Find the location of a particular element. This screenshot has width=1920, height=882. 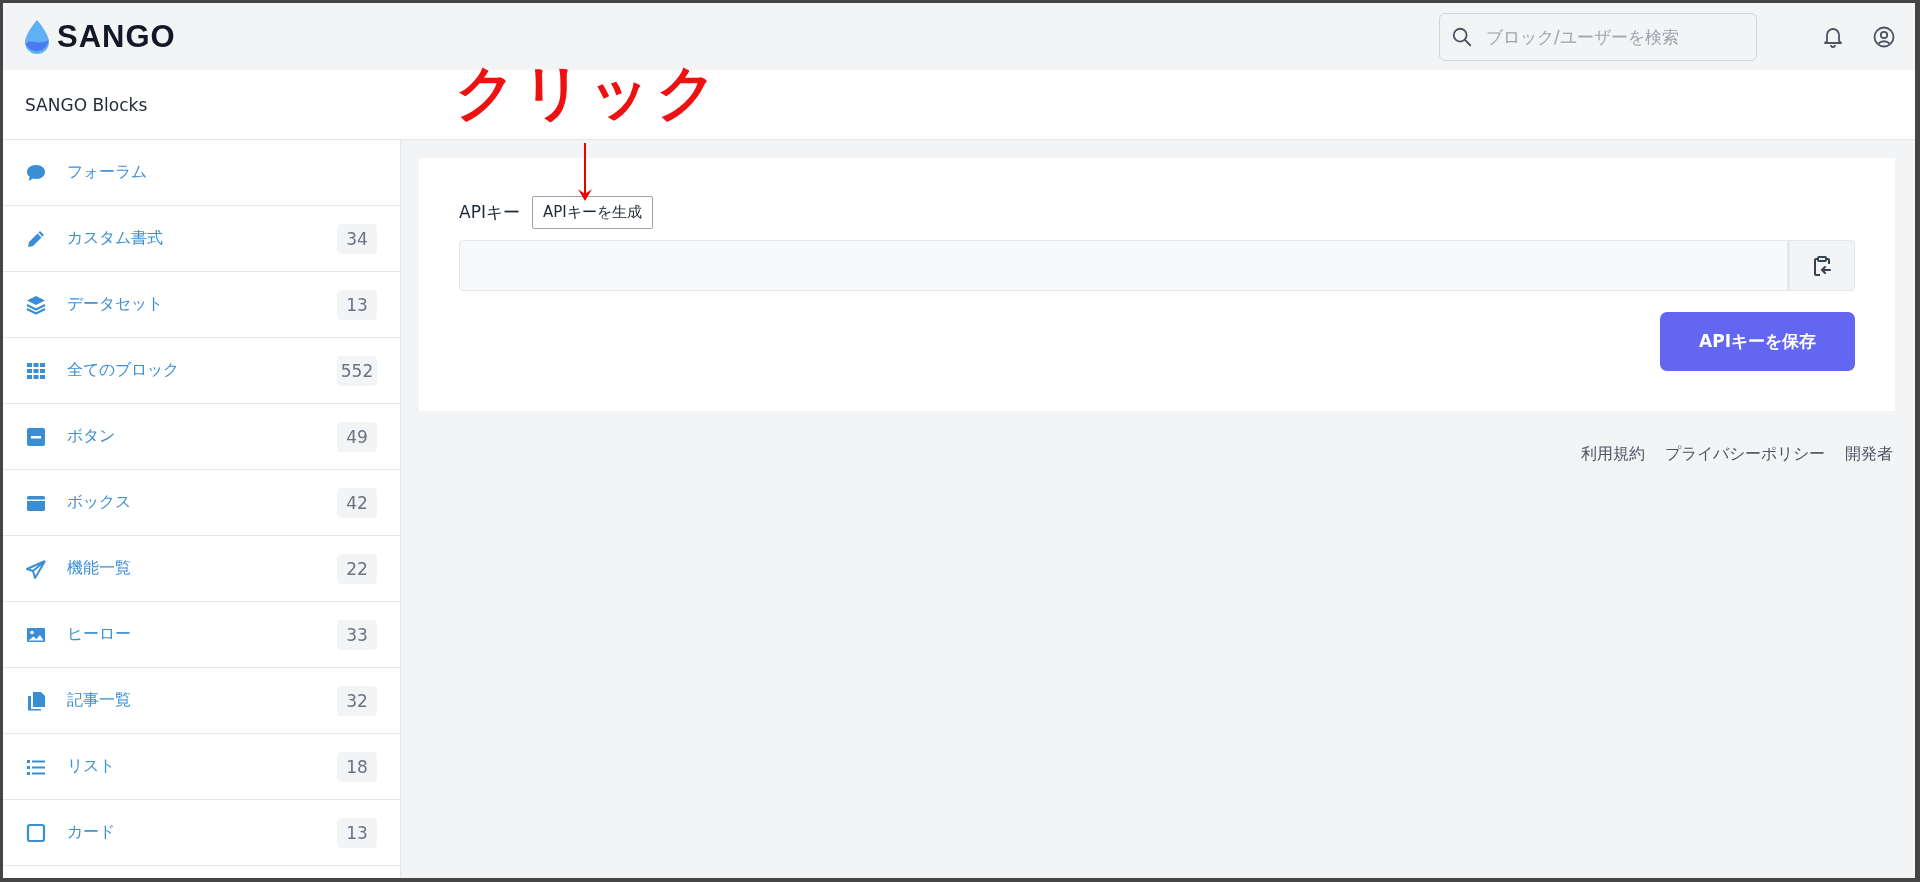

count-badge: 32 is located at coordinates (357, 700).